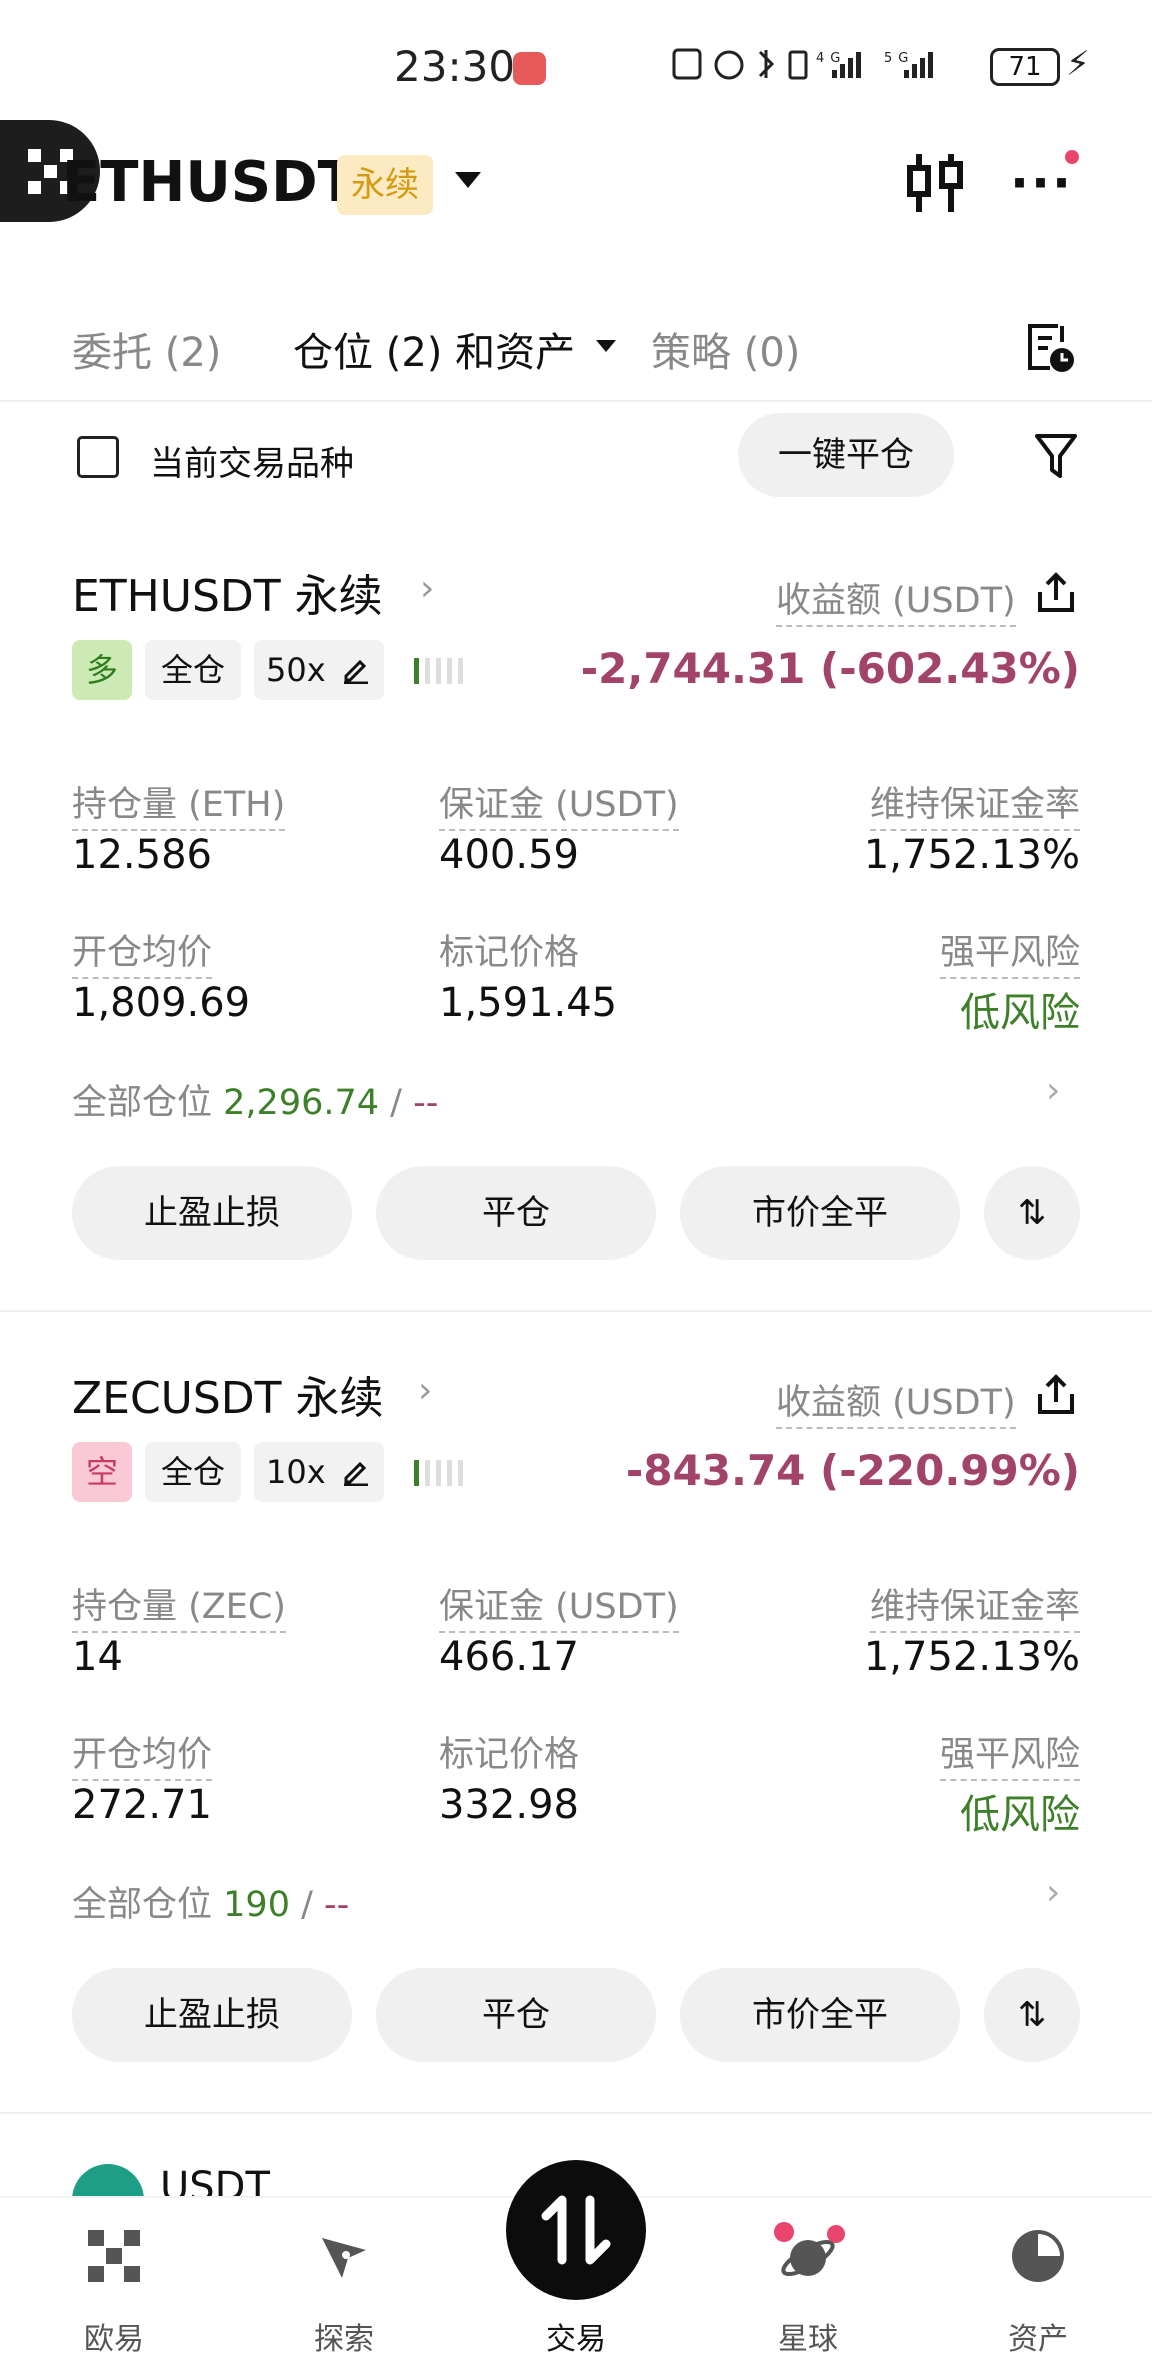 This screenshot has height=2376, width=1152. Describe the element at coordinates (576, 2113) in the screenshot. I see `card-divider` at that location.